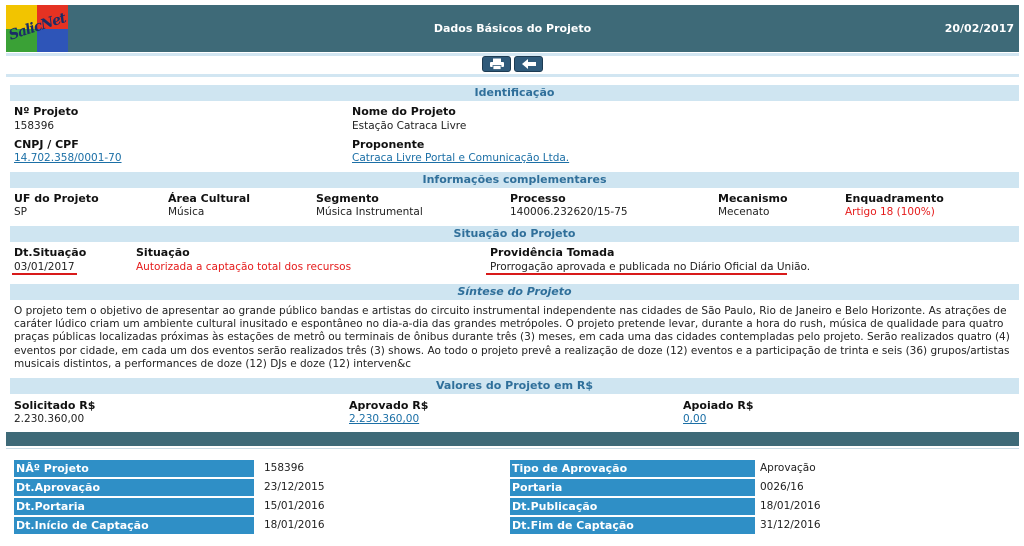 The width and height of the screenshot is (1024, 546). What do you see at coordinates (890, 212) in the screenshot?
I see `enquadramento-value: Artigo 18 (100%)` at bounding box center [890, 212].